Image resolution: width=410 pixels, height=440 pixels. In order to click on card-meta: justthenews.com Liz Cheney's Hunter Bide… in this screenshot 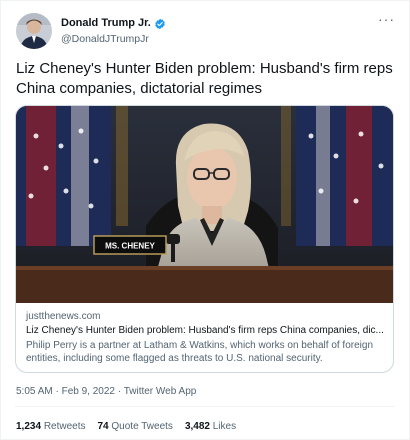, I will do `click(206, 337)`.